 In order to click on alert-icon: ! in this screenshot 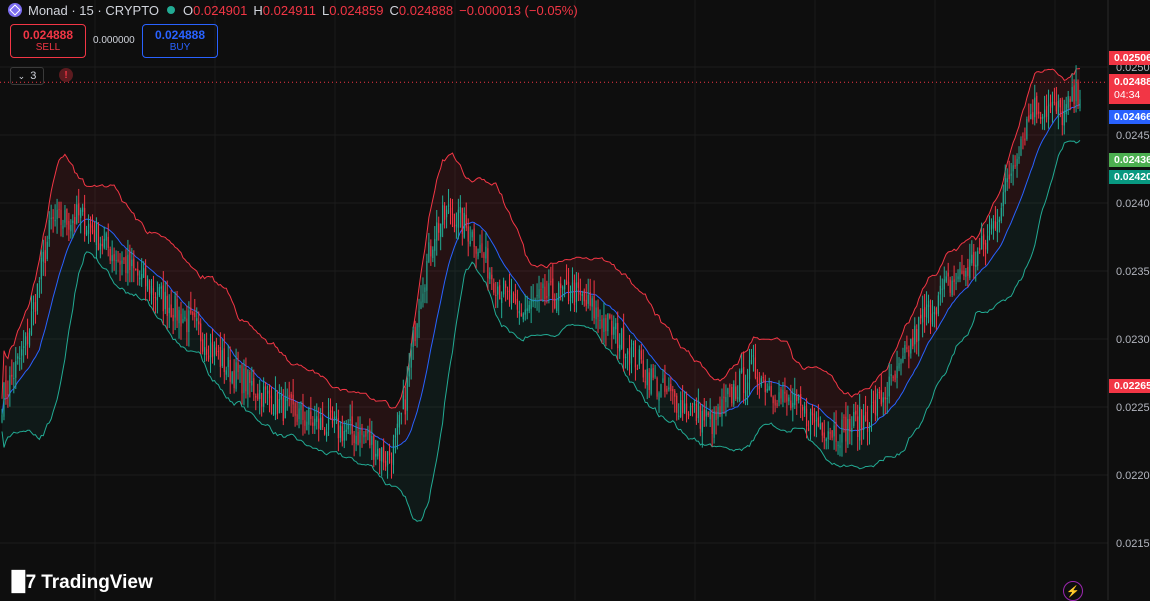, I will do `click(66, 75)`.